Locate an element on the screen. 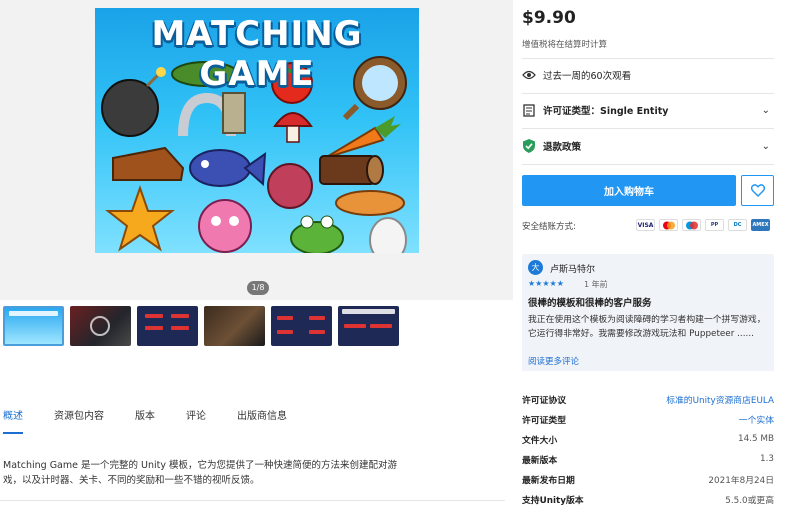  tab-releases: 版本 is located at coordinates (145, 420).